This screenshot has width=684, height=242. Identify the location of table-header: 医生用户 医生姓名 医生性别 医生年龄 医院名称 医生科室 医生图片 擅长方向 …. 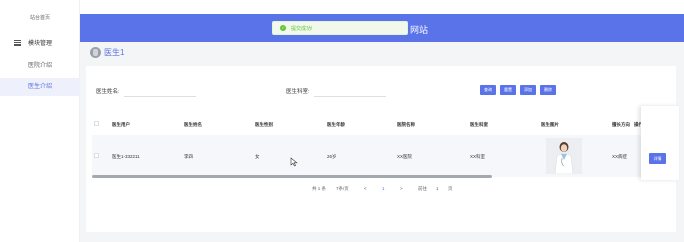
(384, 125).